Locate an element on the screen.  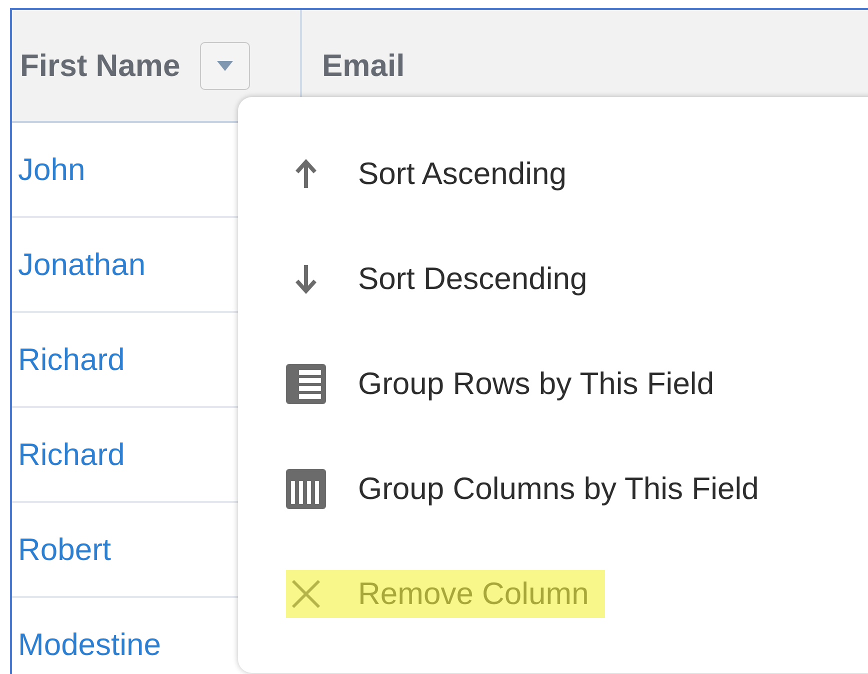
menu-item: Sort Ascending is located at coordinates (434, 174).